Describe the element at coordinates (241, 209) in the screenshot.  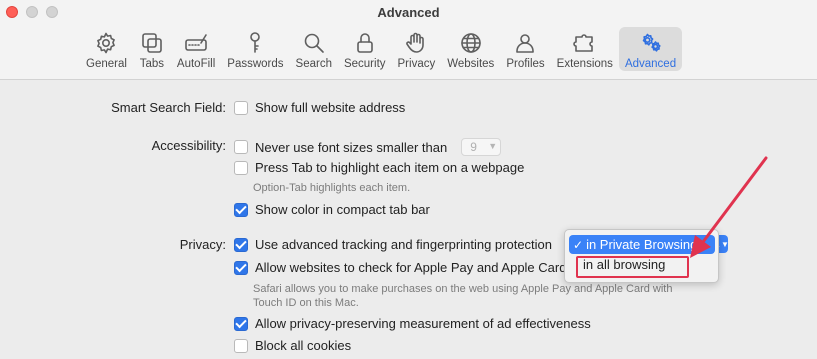
I see `compact-tab-color-checkbox` at that location.